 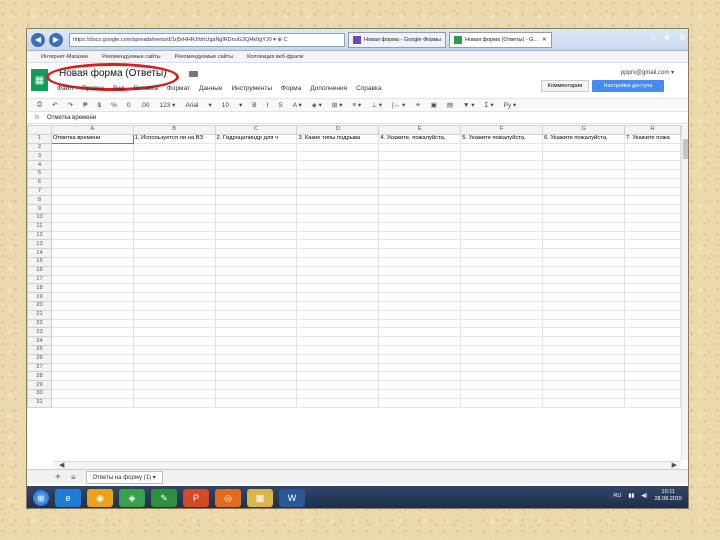 What do you see at coordinates (41, 498) in the screenshot?
I see `start-button: ⊞` at bounding box center [41, 498].